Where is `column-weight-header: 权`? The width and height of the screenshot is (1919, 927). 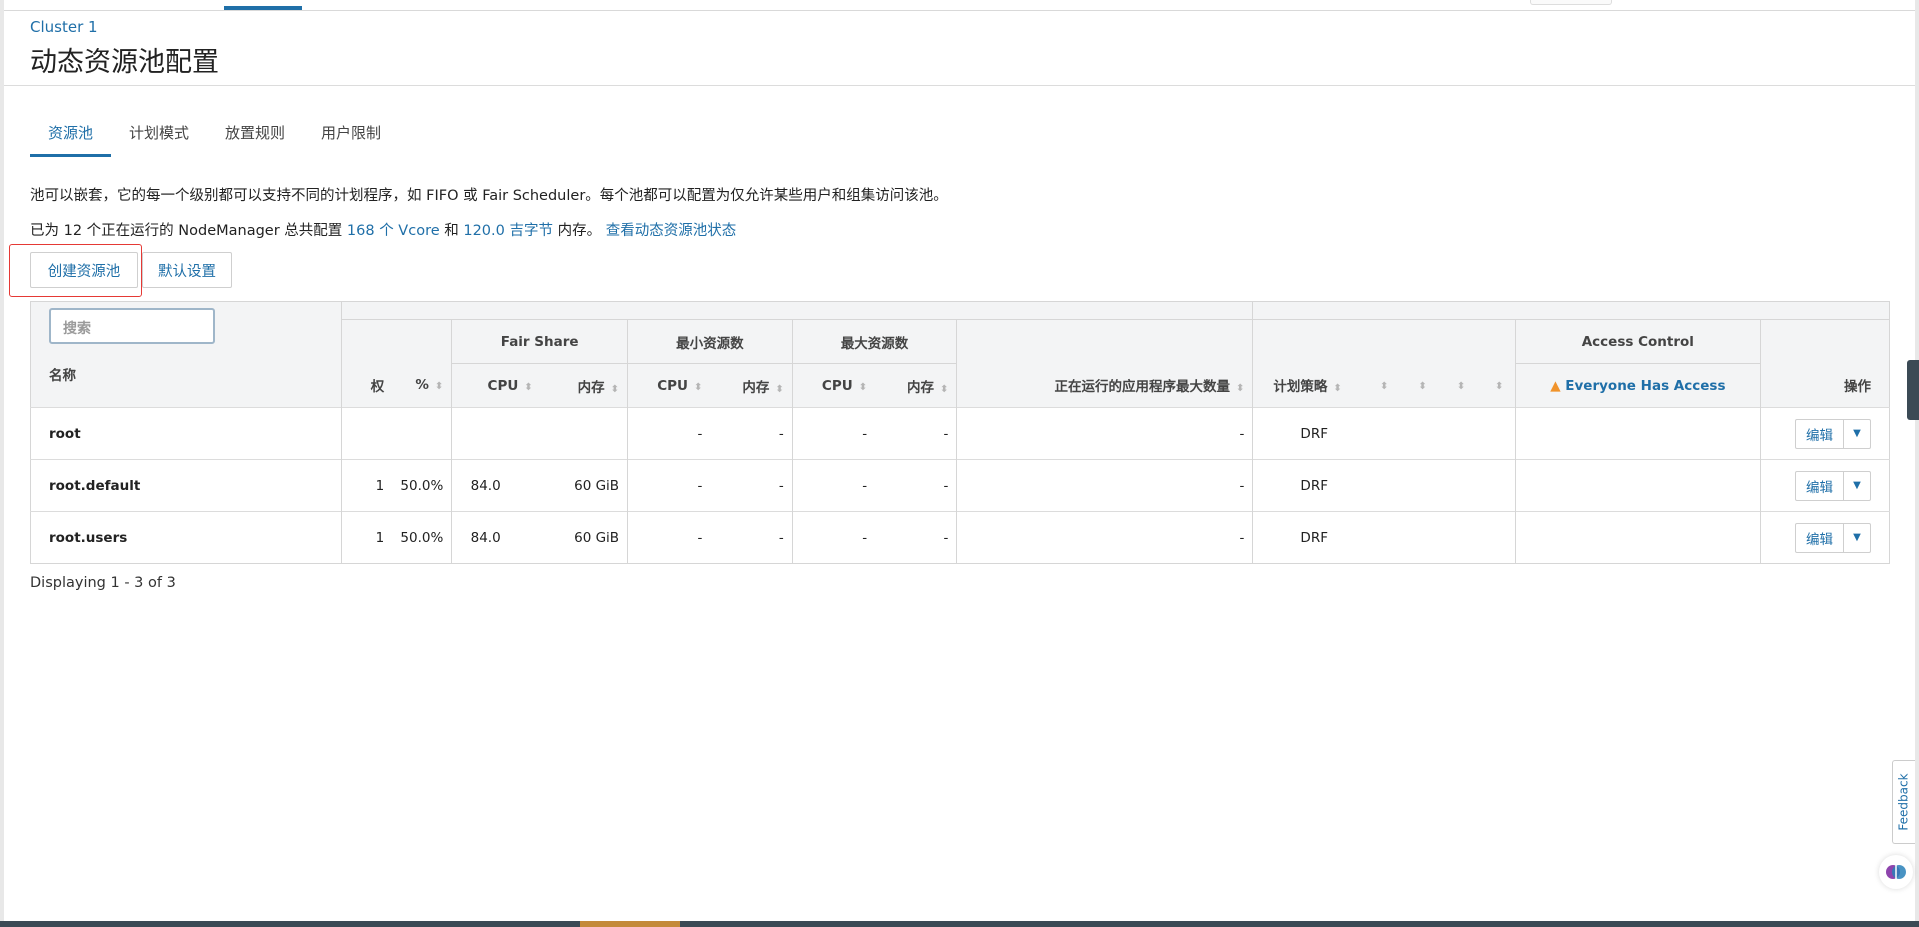
column-weight-header: 权 is located at coordinates (367, 385).